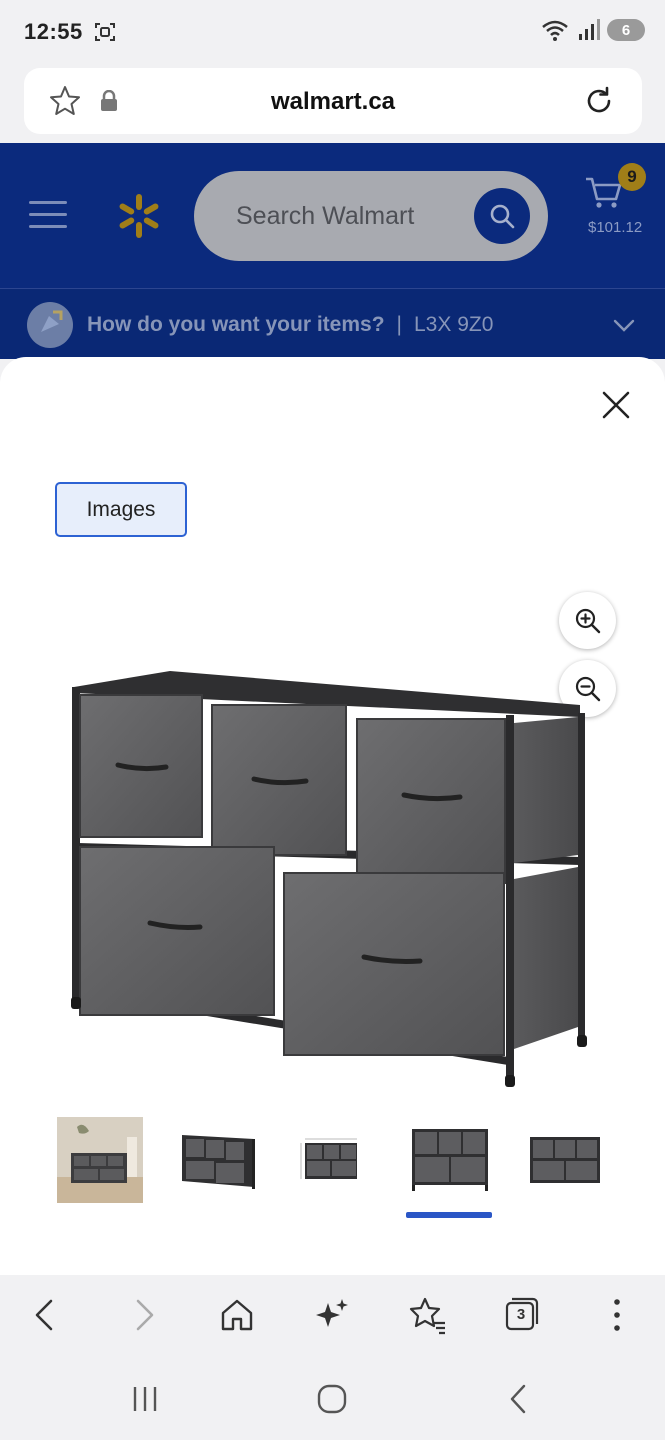 The image size is (665, 1440). Describe the element at coordinates (589, 29) in the screenshot. I see `signal-icon` at that location.